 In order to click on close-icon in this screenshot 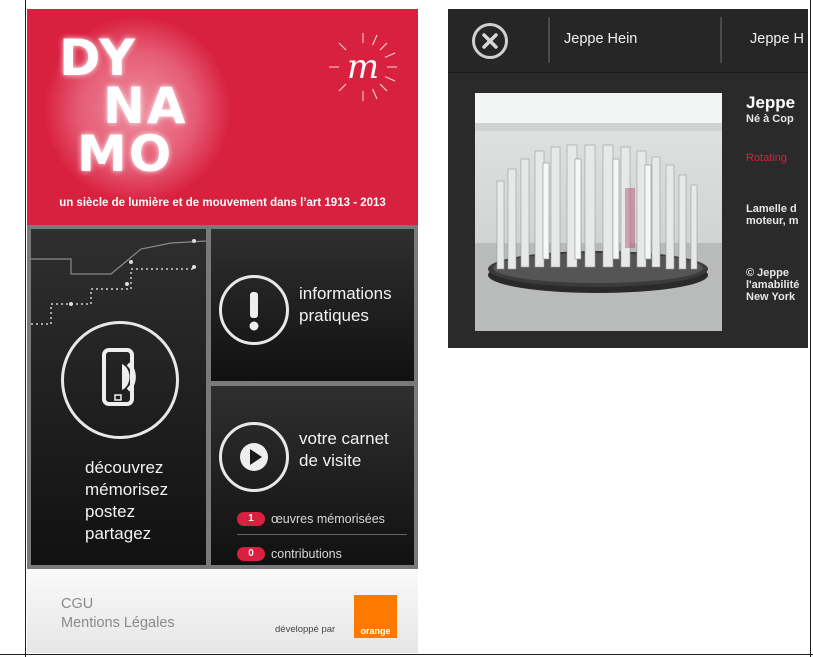, I will do `click(490, 41)`.